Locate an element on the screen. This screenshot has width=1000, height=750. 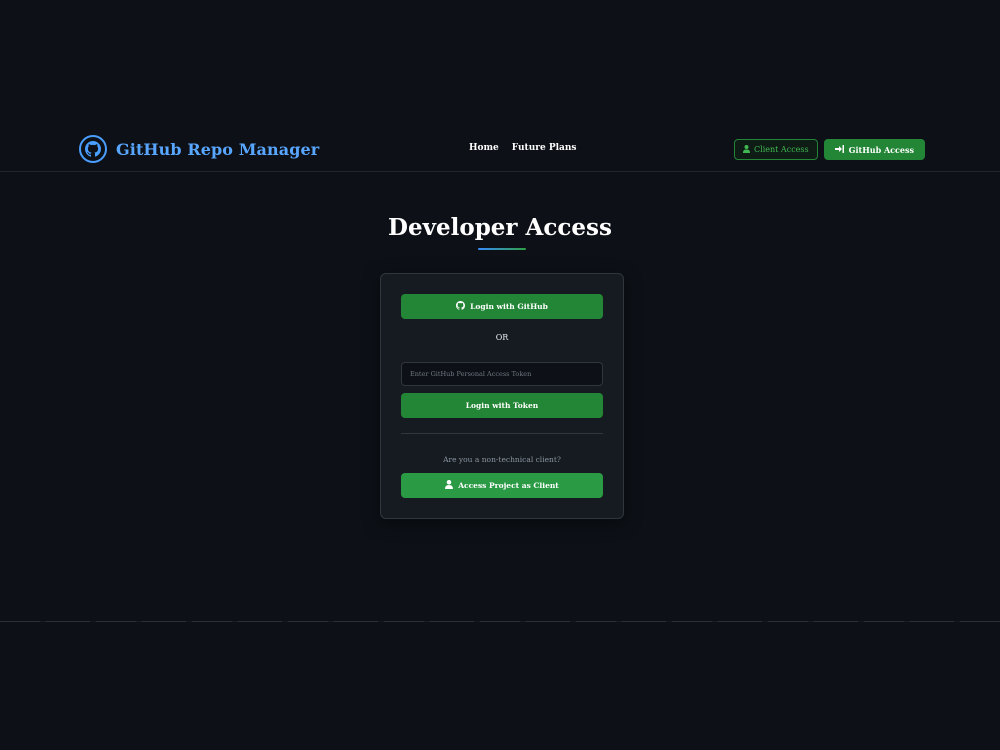
access-as-client-button: Access Project as Client is located at coordinates (502, 485).